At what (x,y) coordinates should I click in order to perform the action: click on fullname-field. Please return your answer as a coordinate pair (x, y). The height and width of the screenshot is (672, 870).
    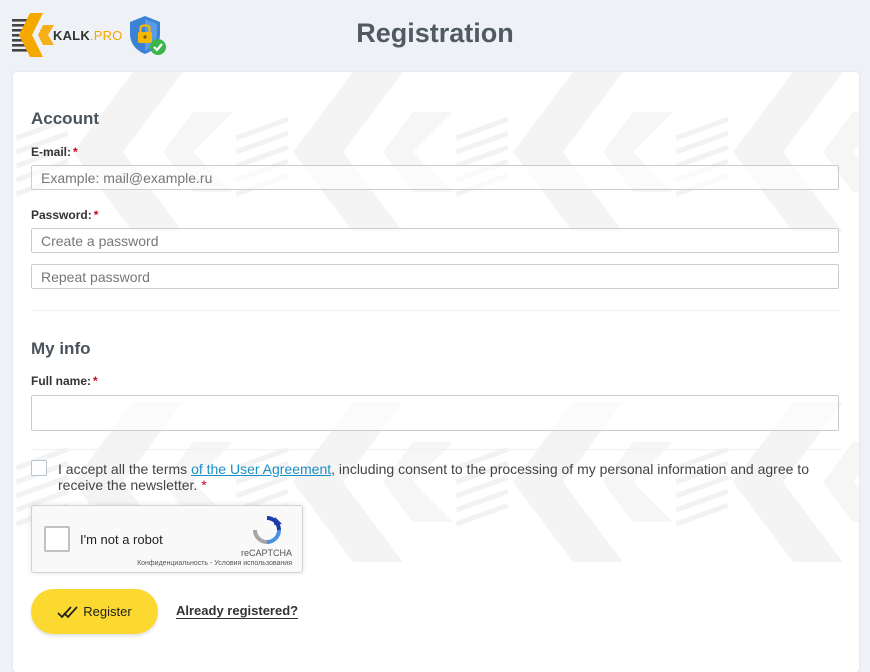
    Looking at the image, I should click on (435, 413).